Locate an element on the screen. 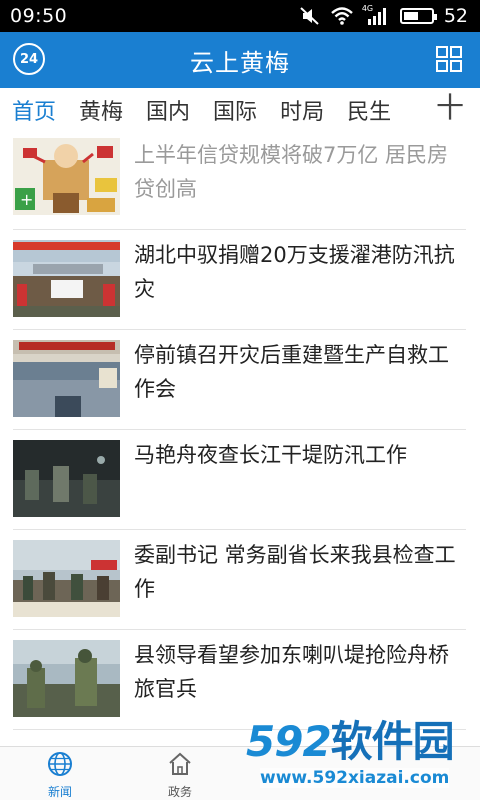 Image resolution: width=480 pixels, height=800 pixels. news-headline: 停前镇召开灾后重建暨生产自救工作会 is located at coordinates (291, 372).